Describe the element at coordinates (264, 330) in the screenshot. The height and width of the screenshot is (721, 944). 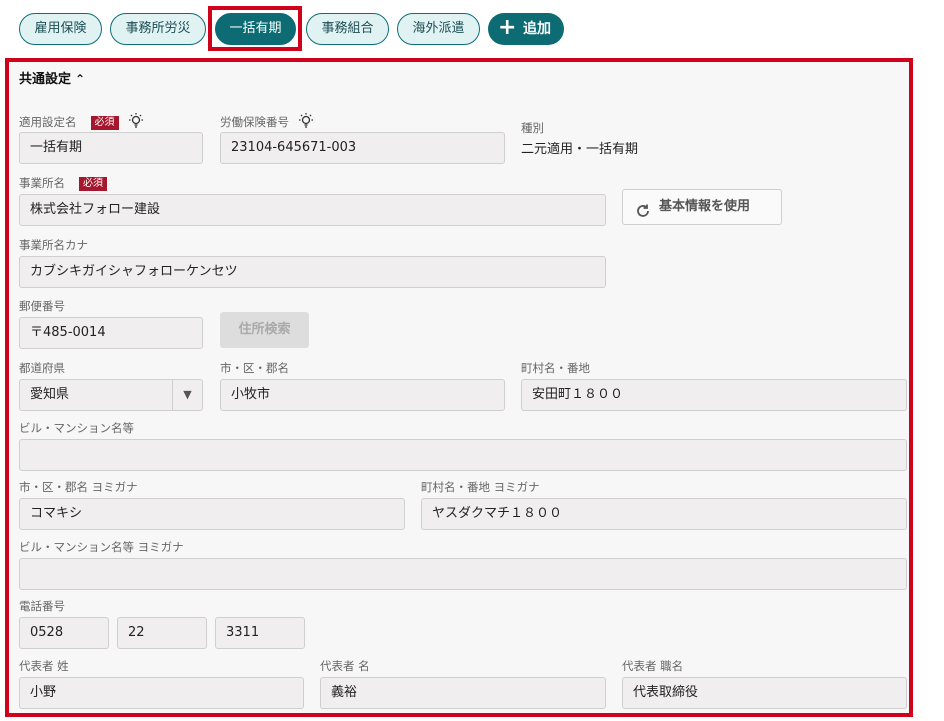
I see `address-search-button: 住所検索` at that location.